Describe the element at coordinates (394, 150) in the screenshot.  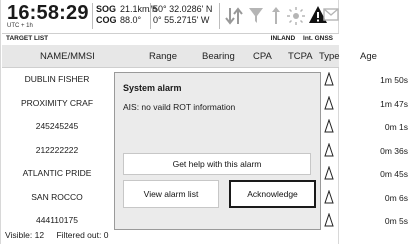
I see `target-age: 0m 36s` at that location.